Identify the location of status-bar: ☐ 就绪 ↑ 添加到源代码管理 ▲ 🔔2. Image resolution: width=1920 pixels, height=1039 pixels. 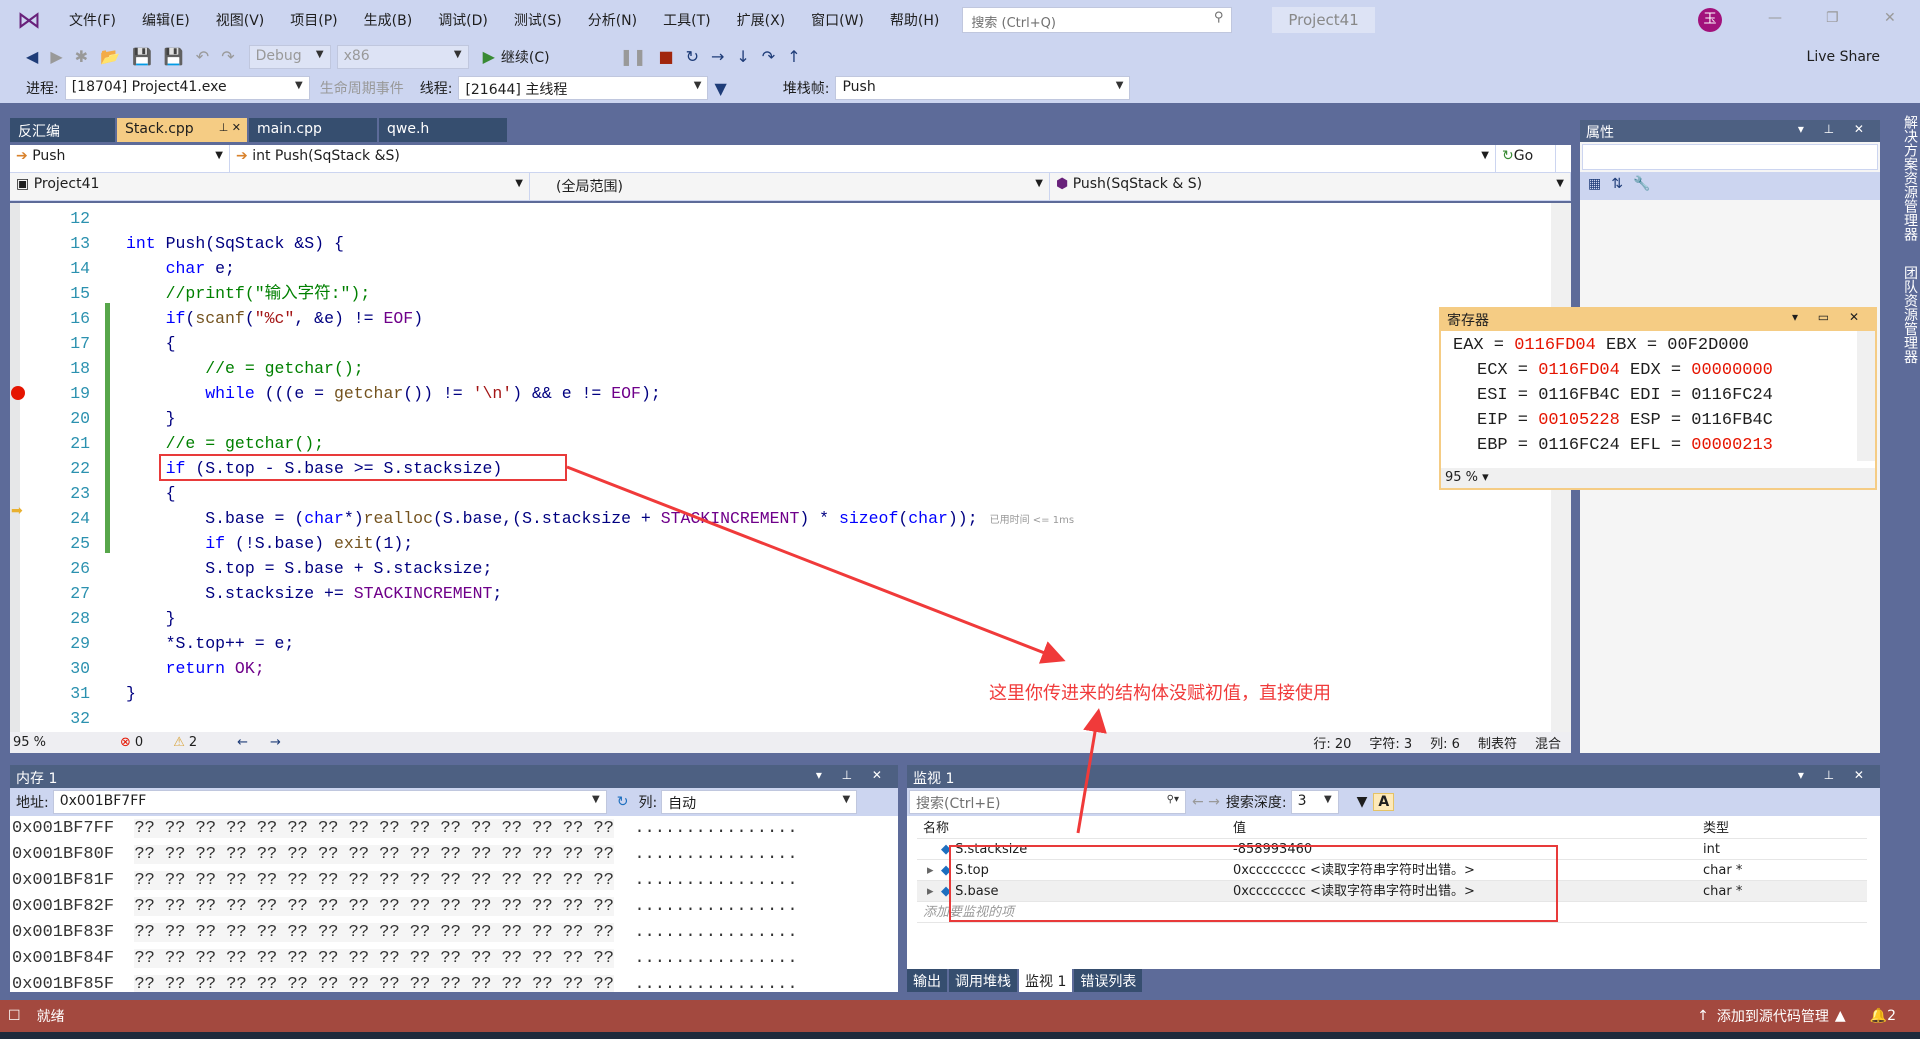
(960, 1016).